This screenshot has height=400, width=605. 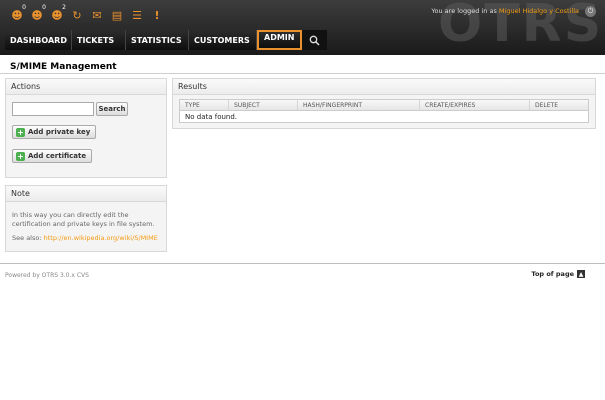 I want to click on add-certificate-button: + Add certificate, so click(x=52, y=156).